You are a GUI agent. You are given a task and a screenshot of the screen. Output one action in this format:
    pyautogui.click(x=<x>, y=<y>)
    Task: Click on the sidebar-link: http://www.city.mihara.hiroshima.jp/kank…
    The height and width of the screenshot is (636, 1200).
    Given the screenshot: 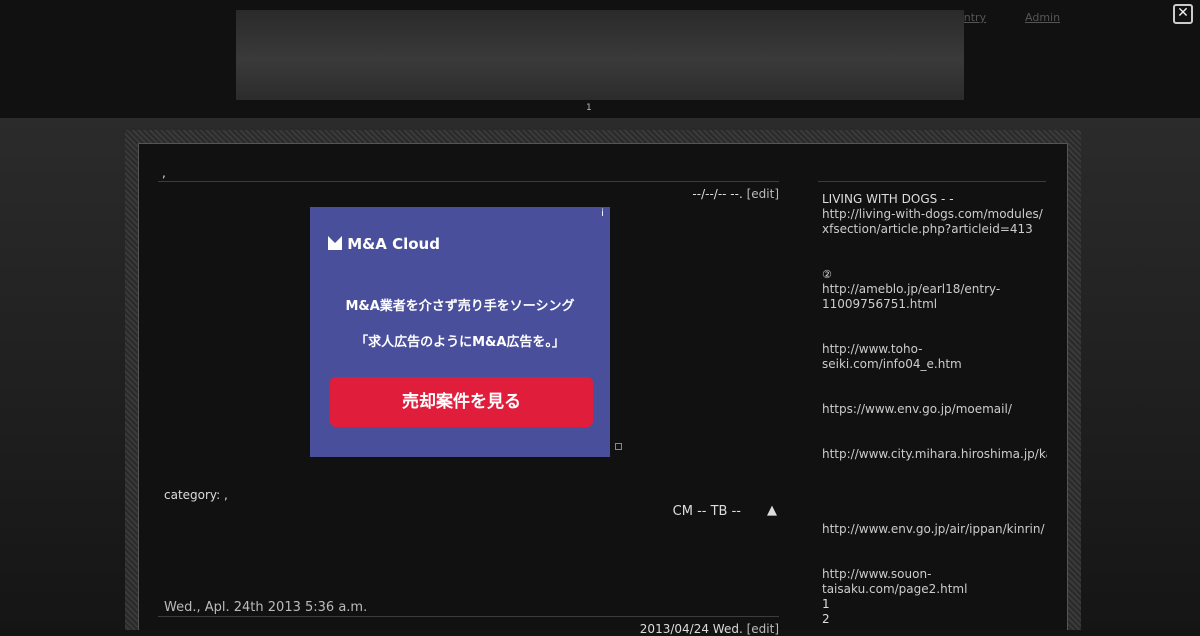 What is the action you would take?
    pyautogui.click(x=934, y=454)
    